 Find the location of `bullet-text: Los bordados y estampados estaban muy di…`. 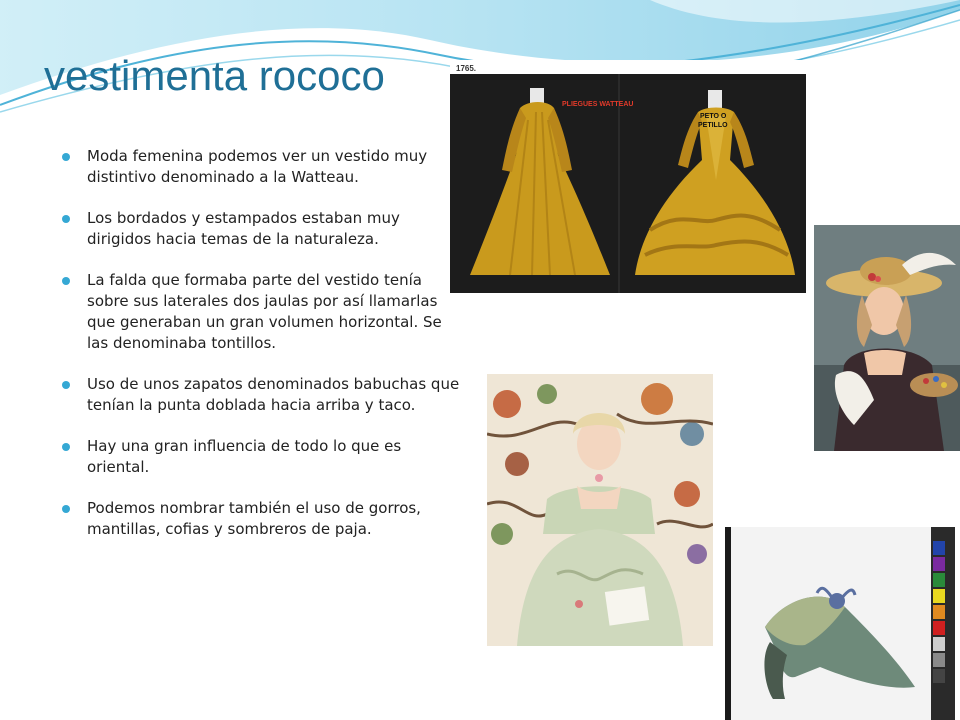

bullet-text: Los bordados y estampados estaban muy di… is located at coordinates (243, 228).